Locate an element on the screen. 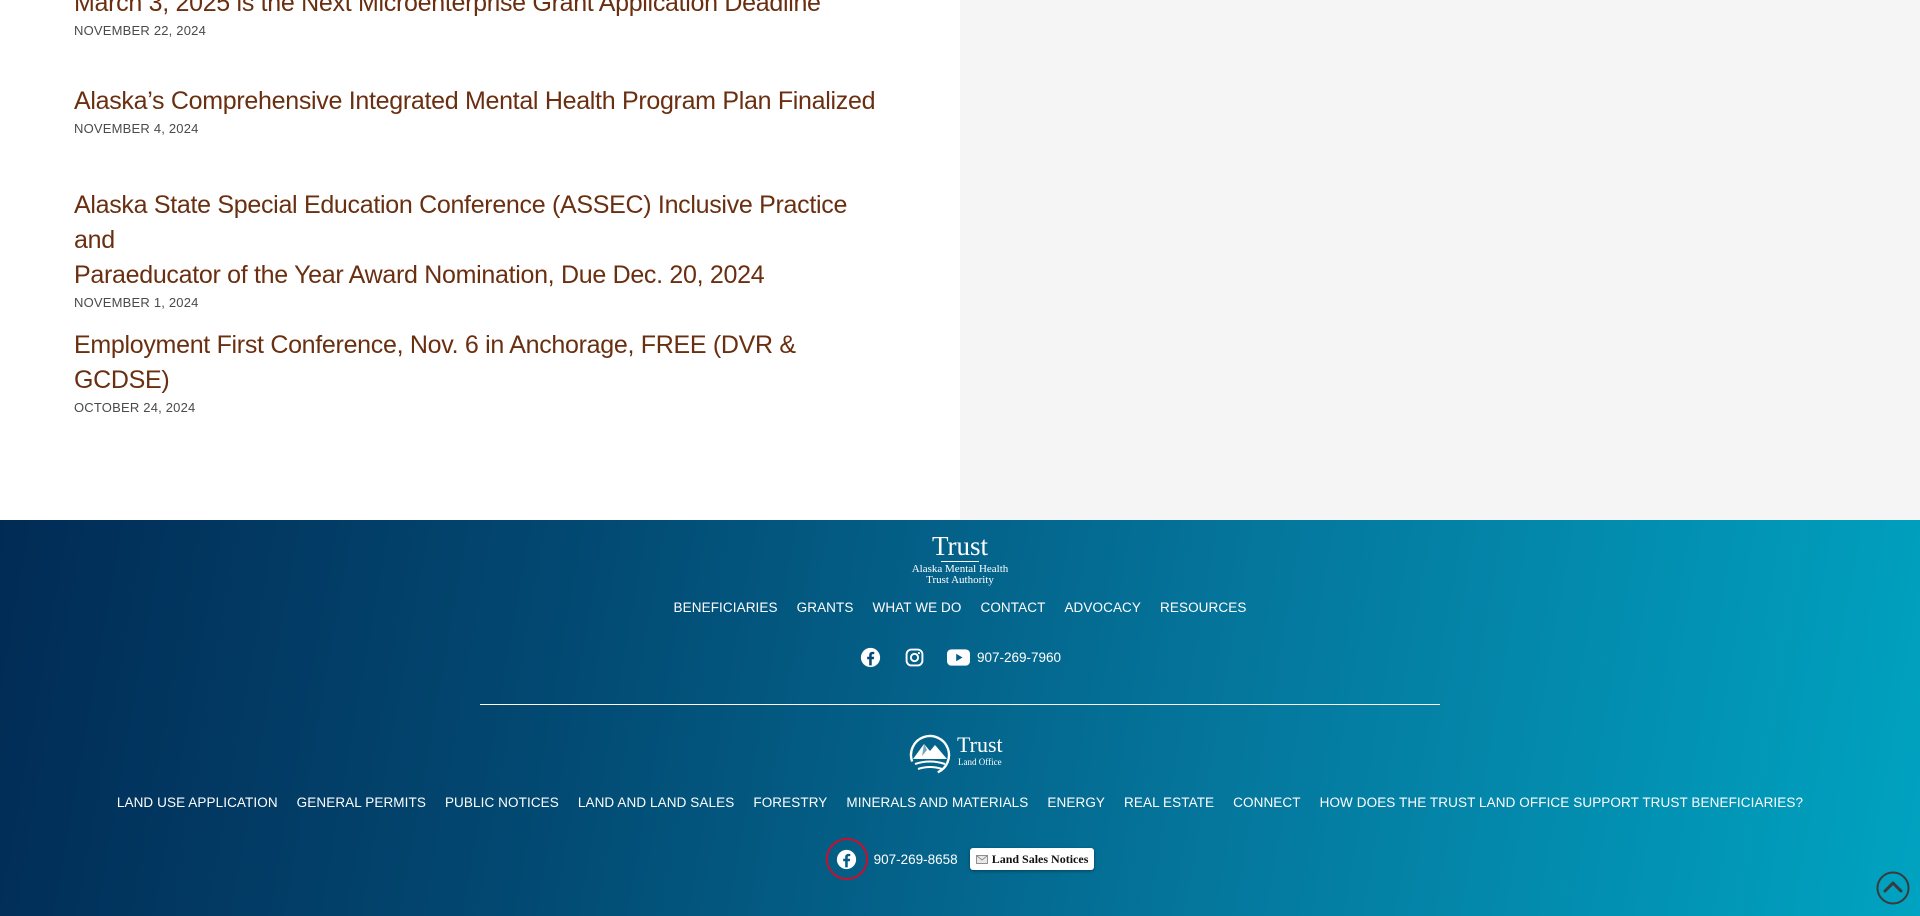 Image resolution: width=1920 pixels, height=916 pixels. news-item-date: NOVEMBER 4, 2024 is located at coordinates (136, 128).